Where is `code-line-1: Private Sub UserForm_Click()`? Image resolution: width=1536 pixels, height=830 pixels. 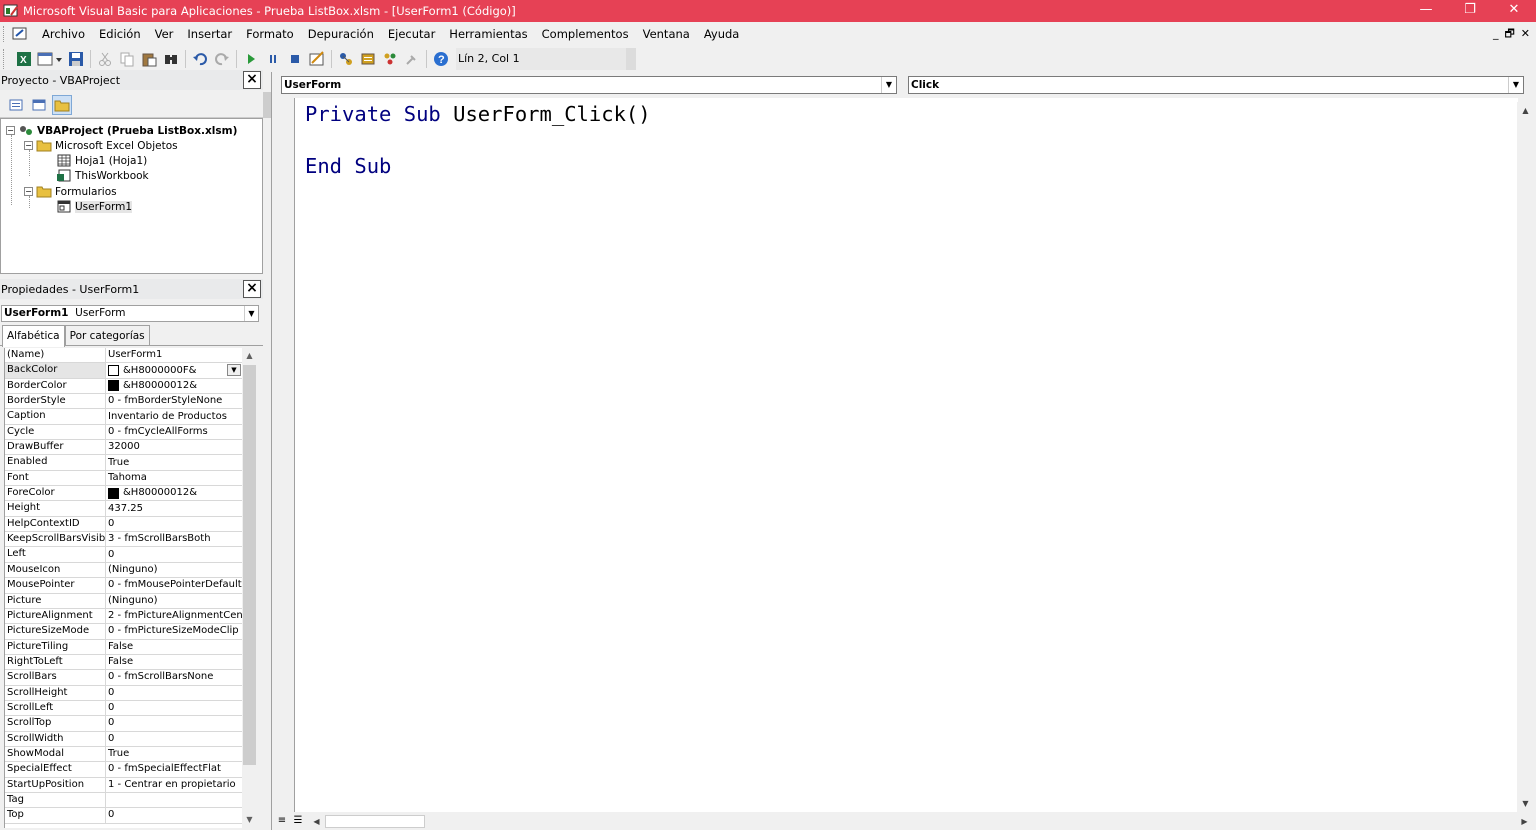 code-line-1: Private Sub UserForm_Click() is located at coordinates (478, 114).